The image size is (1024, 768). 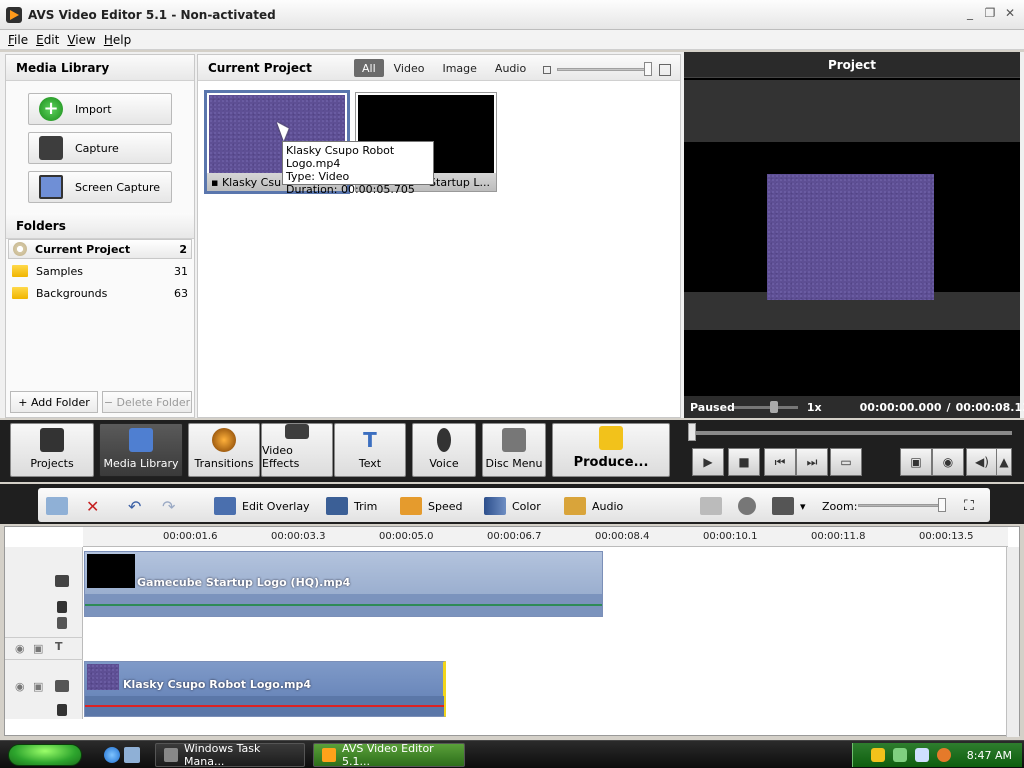 I want to click on webcam-icon, so click(x=747, y=506).